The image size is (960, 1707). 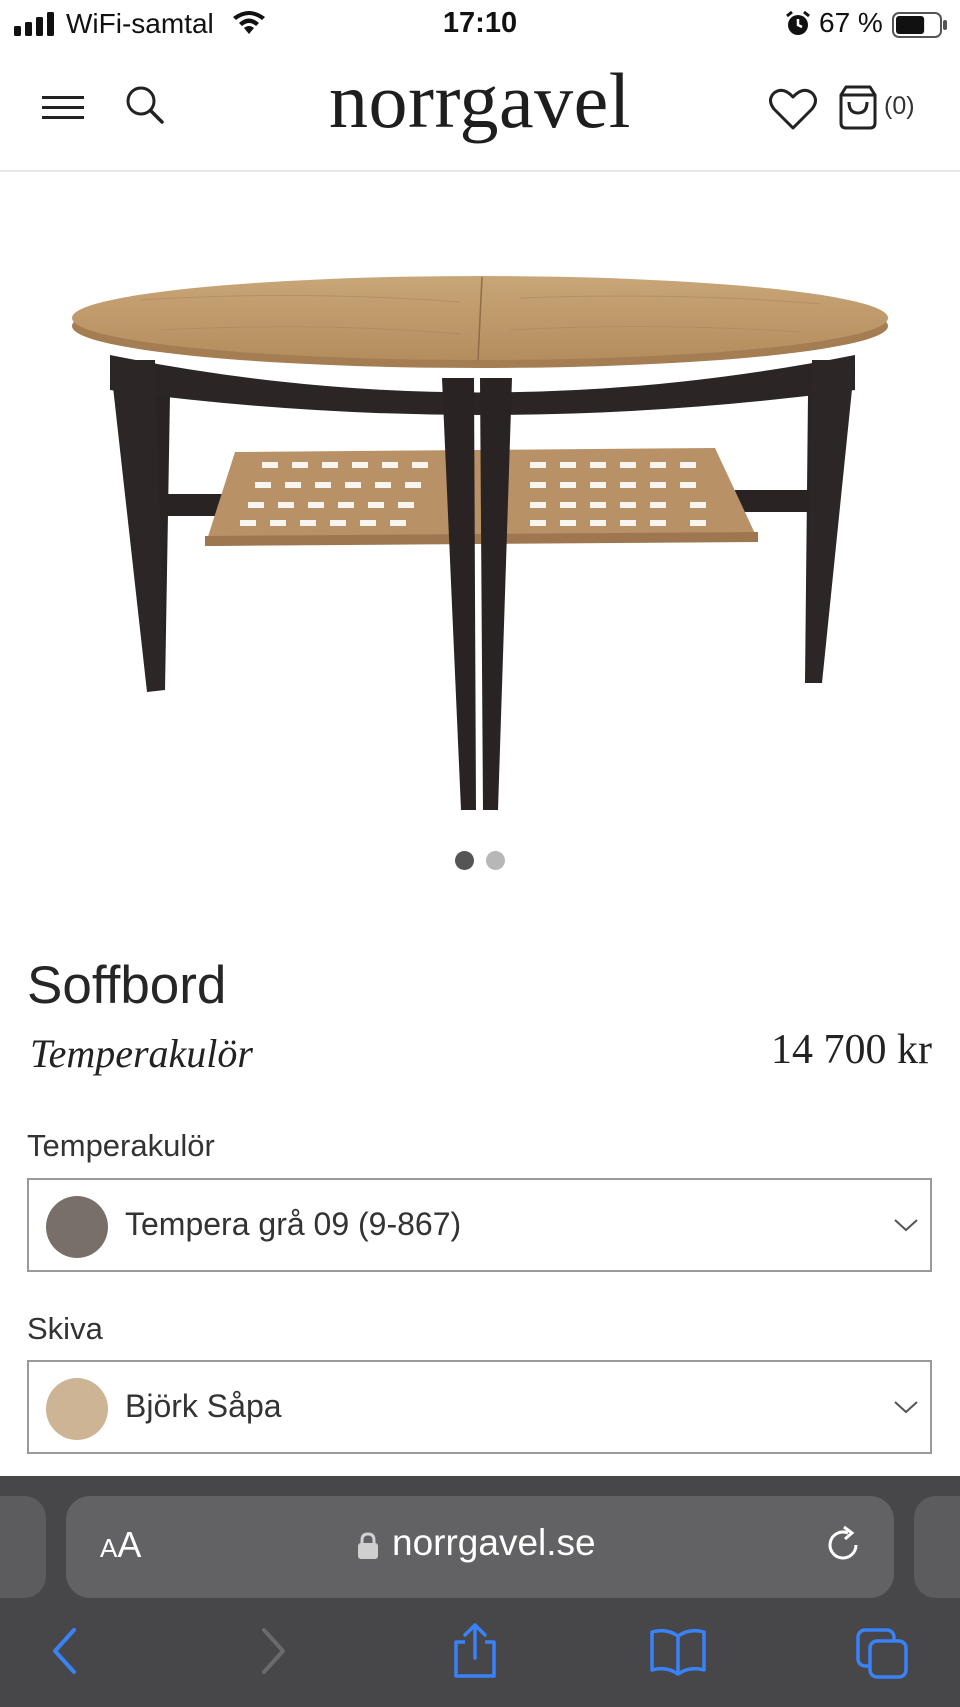 I want to click on shopping-bag-icon, so click(x=859, y=107).